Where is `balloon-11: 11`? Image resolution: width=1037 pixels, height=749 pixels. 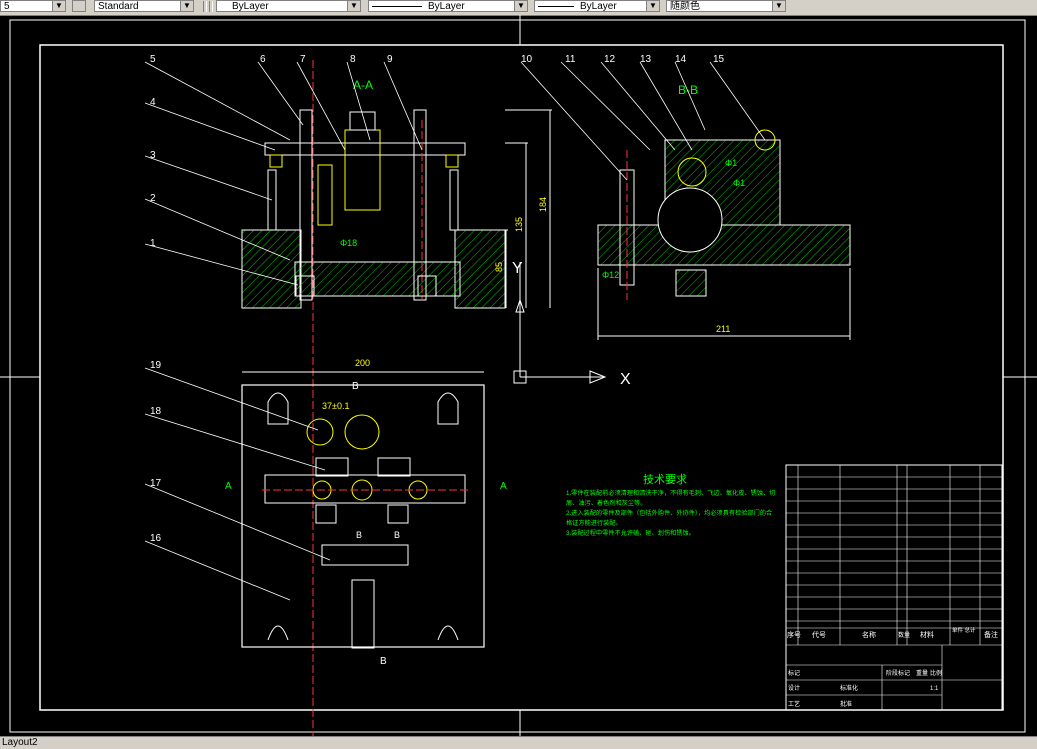 balloon-11: 11 is located at coordinates (570, 59).